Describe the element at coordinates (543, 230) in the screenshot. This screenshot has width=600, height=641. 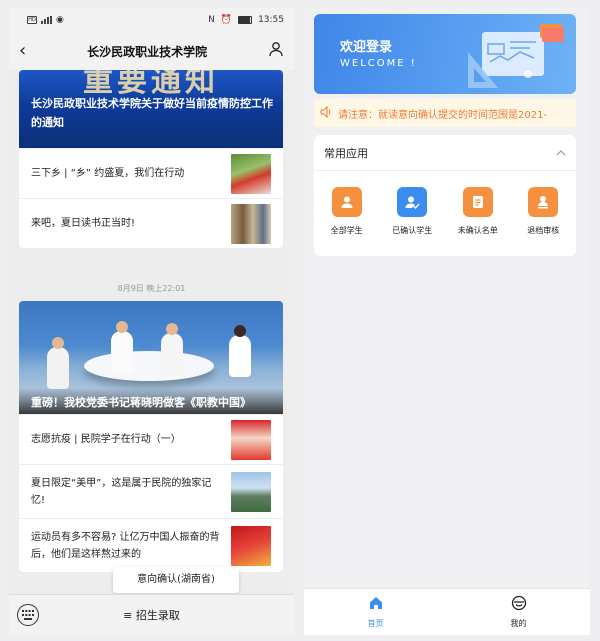
I see `app-label: 退档审核` at that location.